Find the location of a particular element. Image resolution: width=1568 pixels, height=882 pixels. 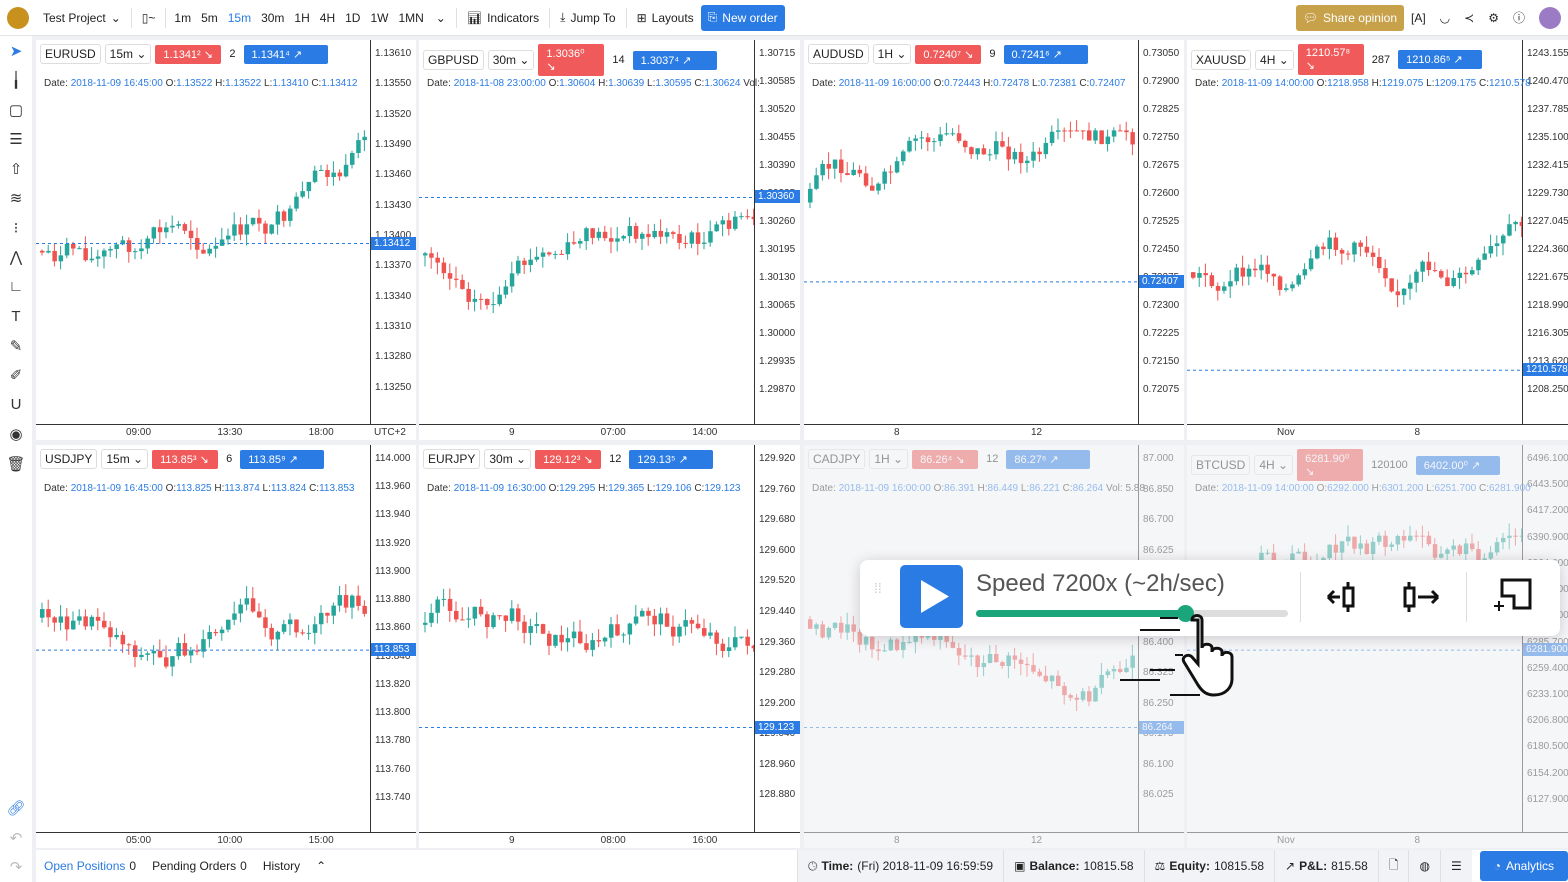

timeframe-select: 4H ⌄ is located at coordinates (1274, 465).